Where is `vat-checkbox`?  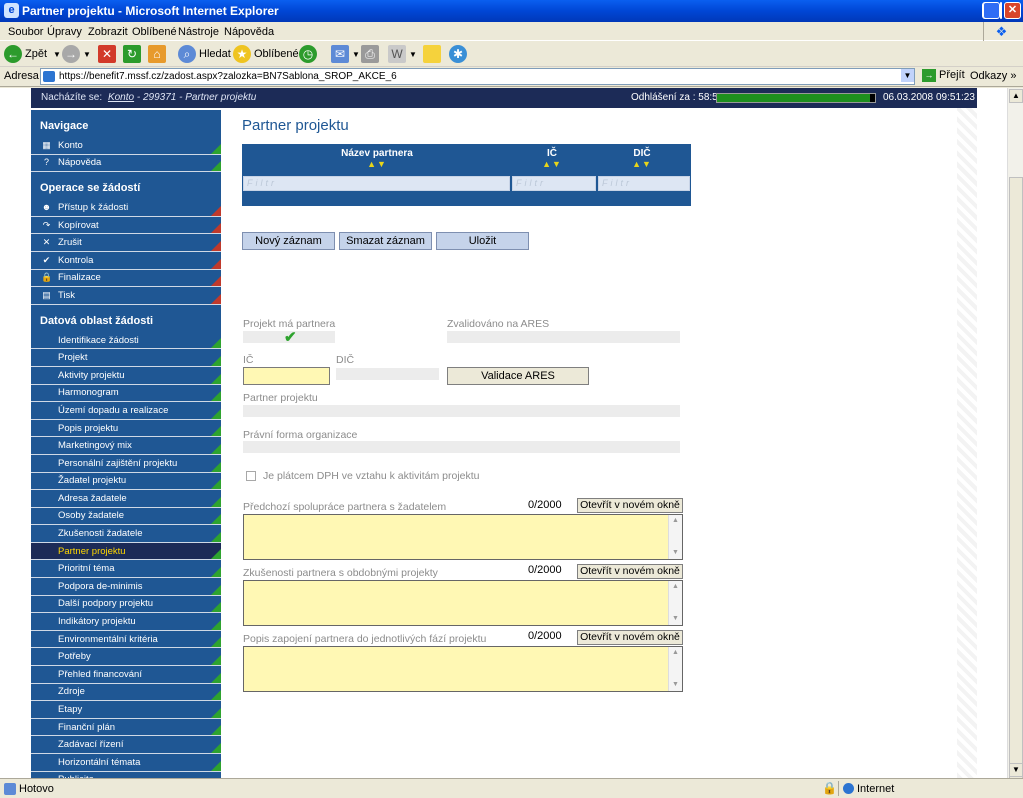
vat-checkbox is located at coordinates (251, 476).